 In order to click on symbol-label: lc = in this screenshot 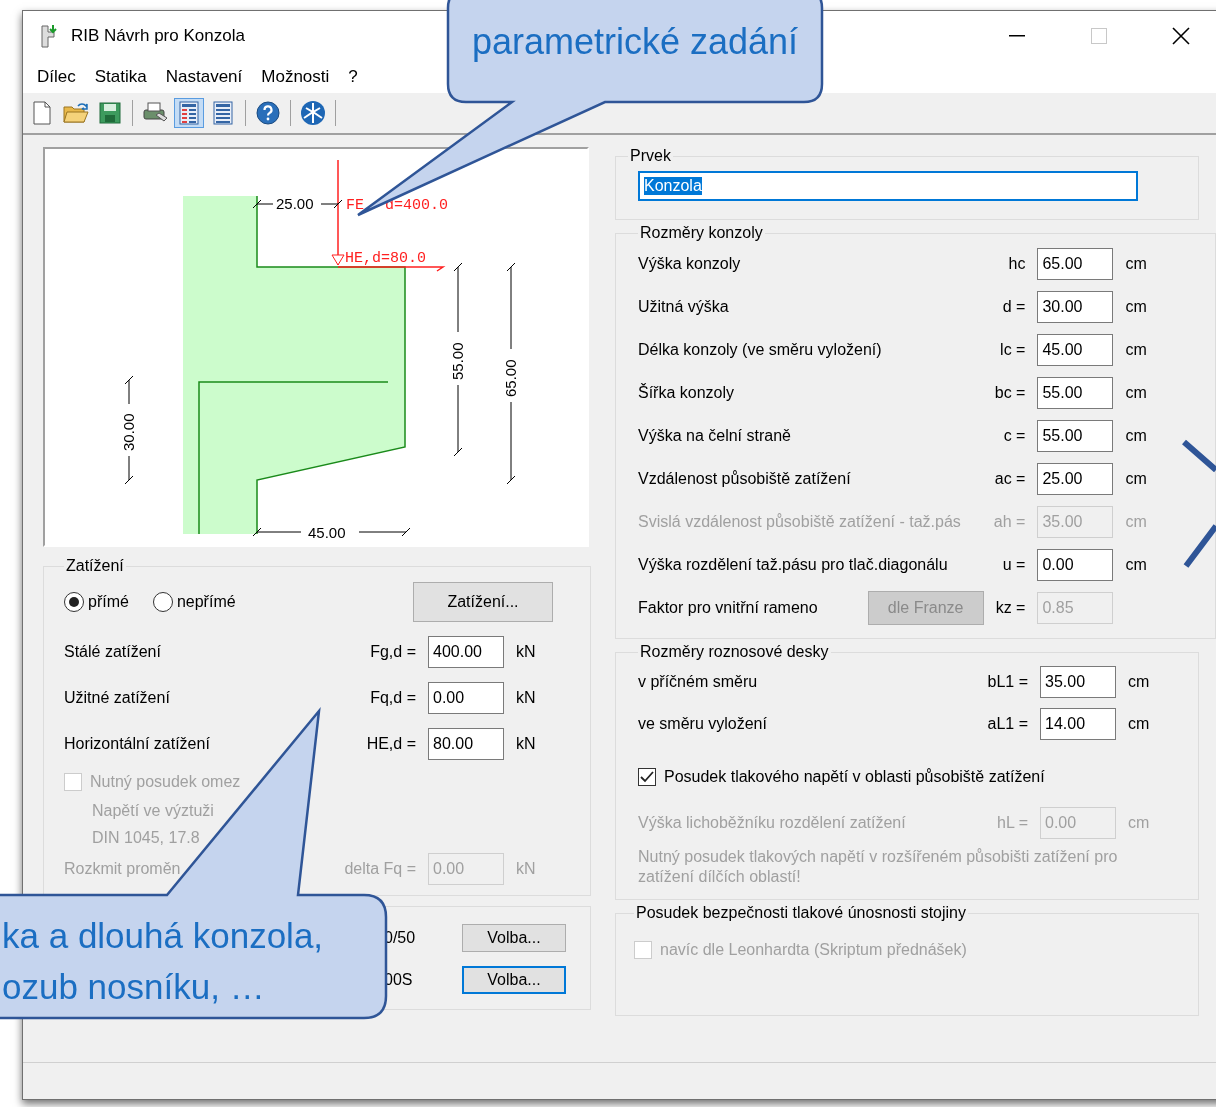, I will do `click(1013, 349)`.